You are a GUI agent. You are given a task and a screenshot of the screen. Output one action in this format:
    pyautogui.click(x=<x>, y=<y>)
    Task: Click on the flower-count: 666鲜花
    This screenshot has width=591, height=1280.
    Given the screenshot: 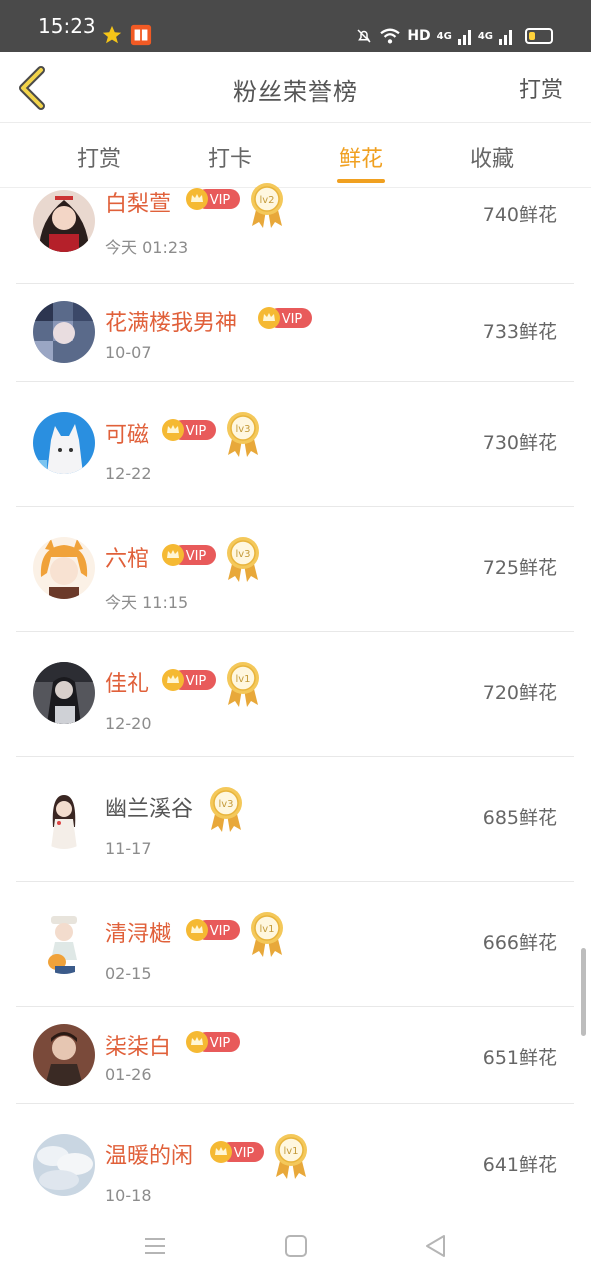 What is the action you would take?
    pyautogui.click(x=519, y=943)
    